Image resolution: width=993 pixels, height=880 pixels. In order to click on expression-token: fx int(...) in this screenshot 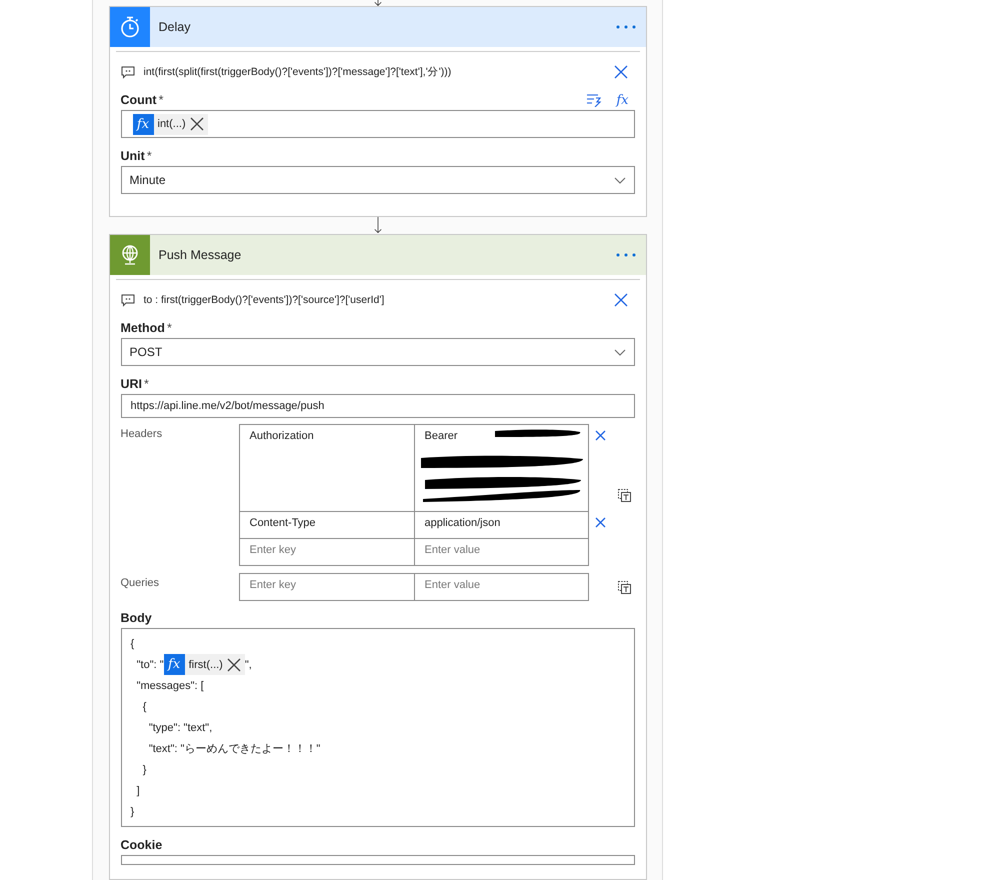, I will do `click(170, 124)`.